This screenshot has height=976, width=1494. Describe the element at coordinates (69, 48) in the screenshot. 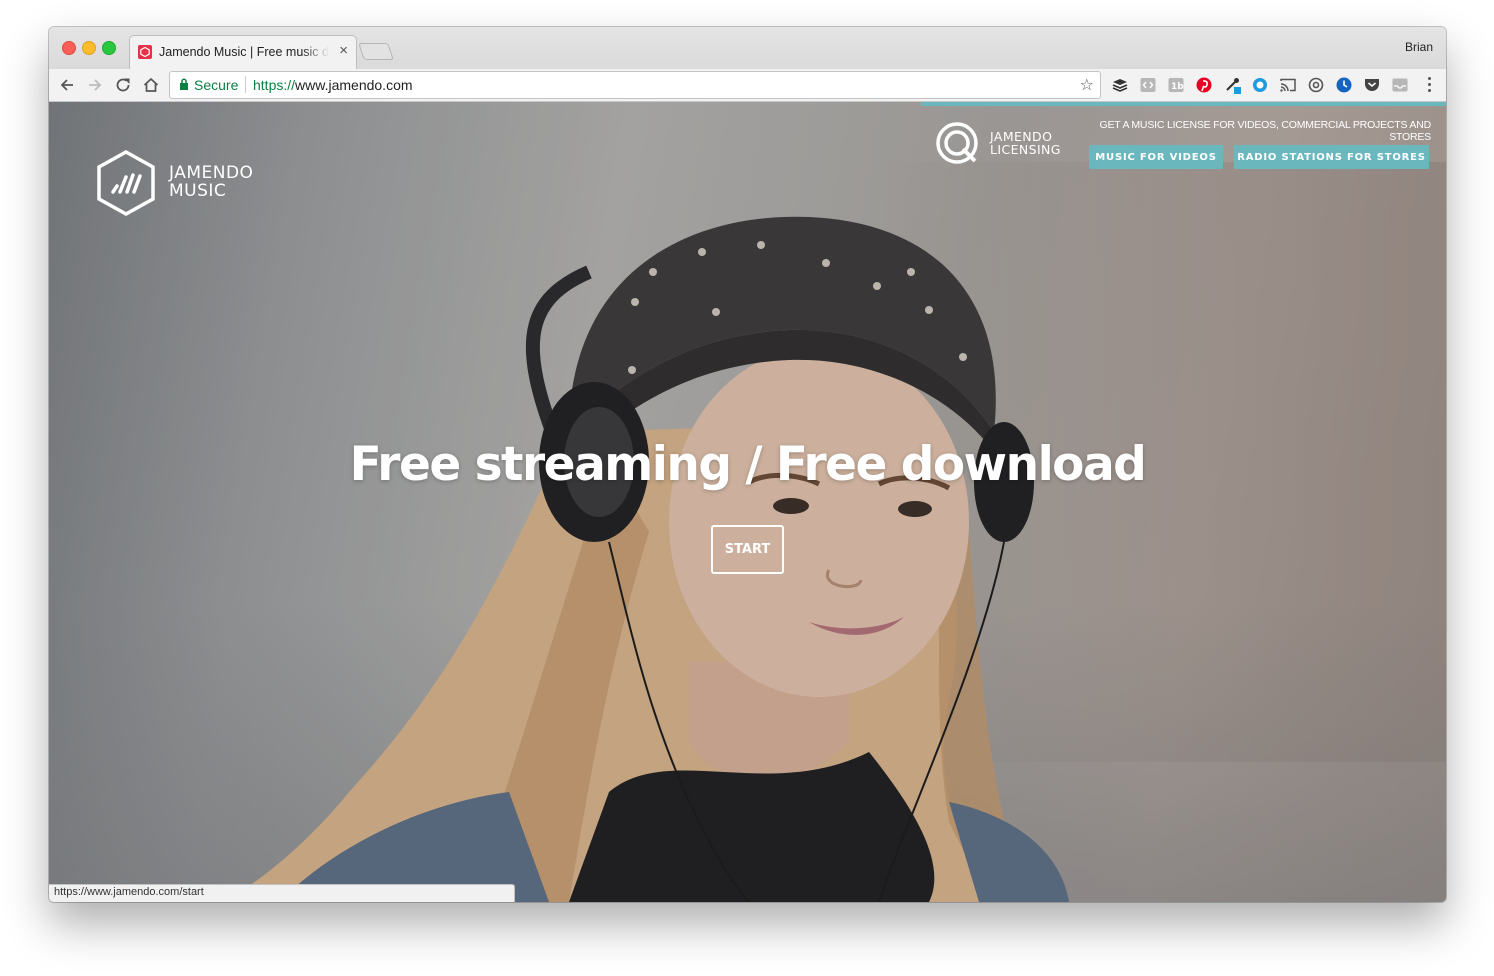

I see `window-close-button` at that location.